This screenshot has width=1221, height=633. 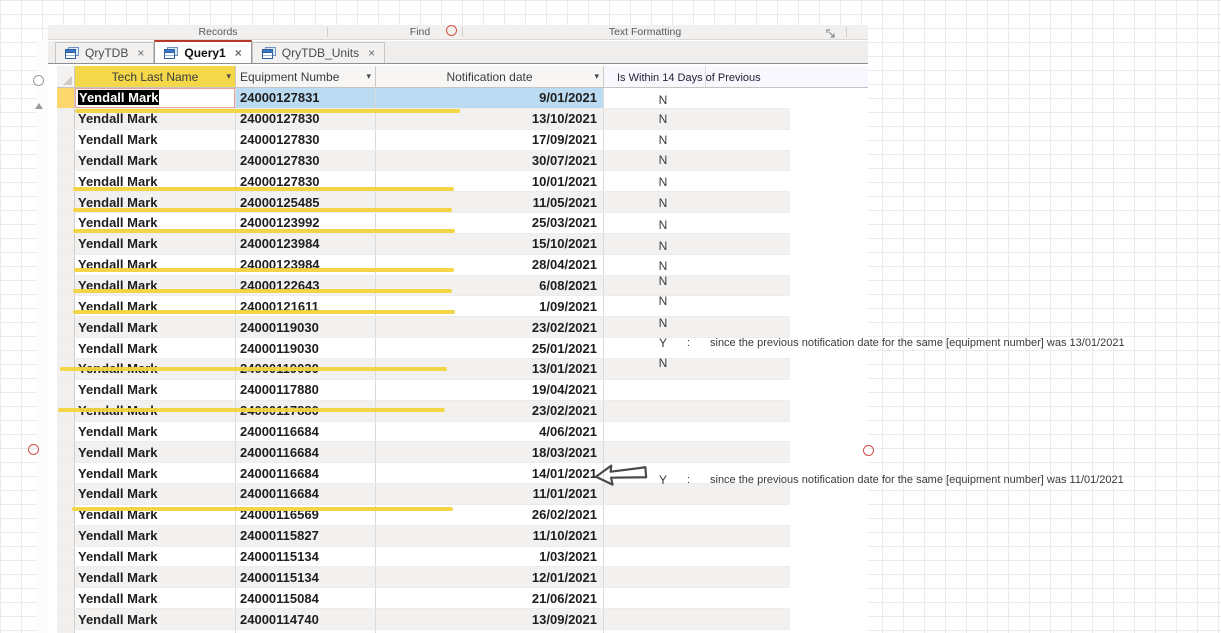 I want to click on cell-notification-date: 6/08/2021, so click(x=490, y=285).